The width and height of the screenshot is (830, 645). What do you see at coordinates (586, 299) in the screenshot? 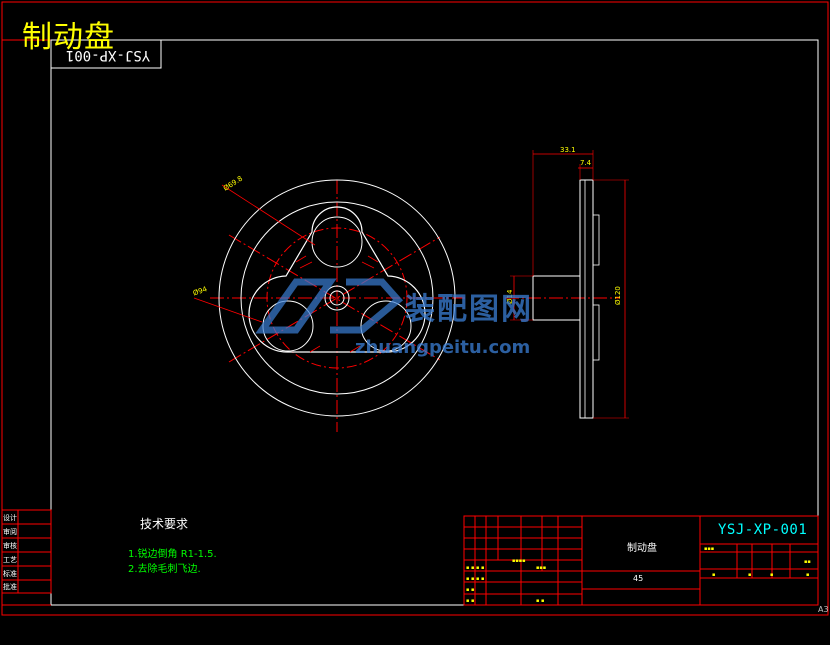
I see `side-disc` at bounding box center [586, 299].